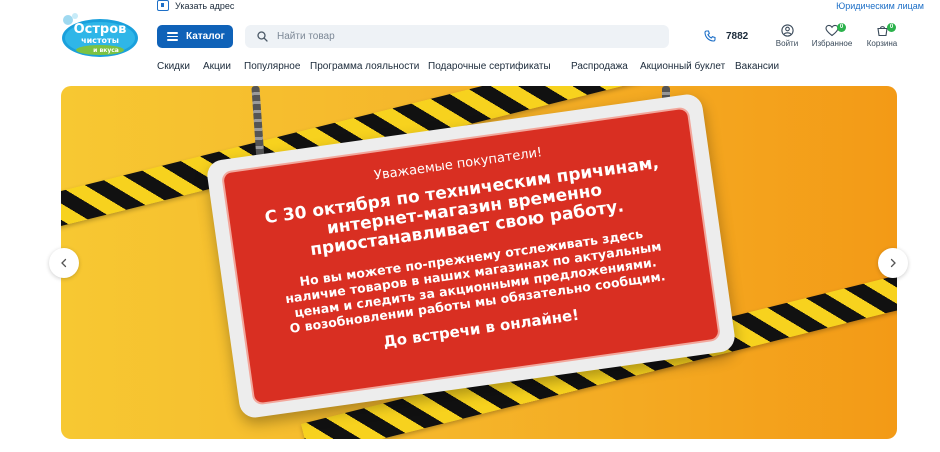 Image resolution: width=940 pixels, height=452 pixels. I want to click on nav-item-popular: Популярное, so click(272, 66).